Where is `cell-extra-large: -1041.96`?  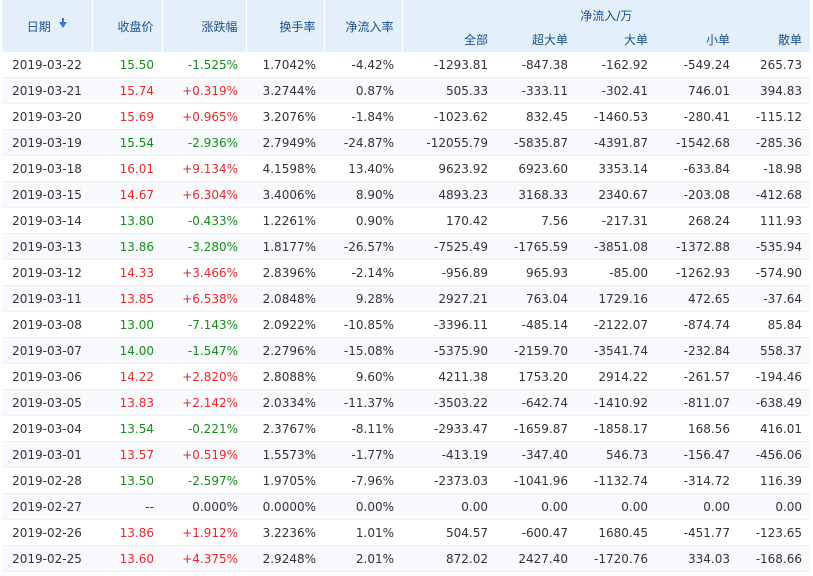
cell-extra-large: -1041.96 is located at coordinates (536, 480).